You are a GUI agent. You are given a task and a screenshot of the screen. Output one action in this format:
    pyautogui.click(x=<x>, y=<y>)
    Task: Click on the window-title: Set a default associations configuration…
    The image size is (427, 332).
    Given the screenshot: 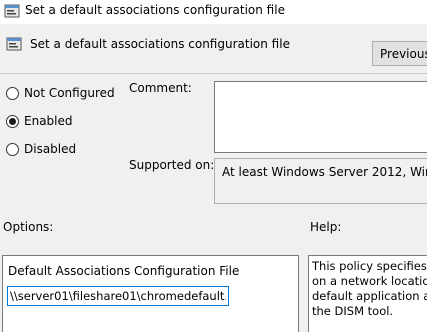 What is the action you would take?
    pyautogui.click(x=155, y=10)
    